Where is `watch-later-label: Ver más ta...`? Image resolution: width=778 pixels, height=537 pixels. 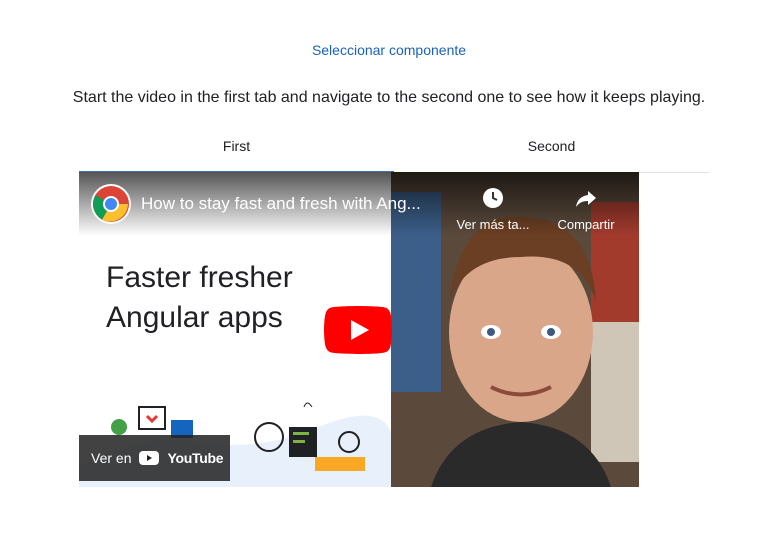
watch-later-label: Ver más ta... is located at coordinates (493, 224).